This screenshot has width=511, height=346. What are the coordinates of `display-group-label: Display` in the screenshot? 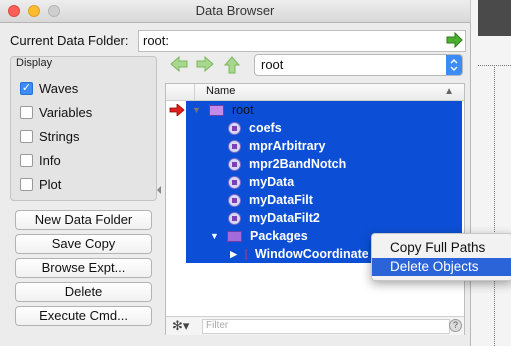 It's located at (34, 63).